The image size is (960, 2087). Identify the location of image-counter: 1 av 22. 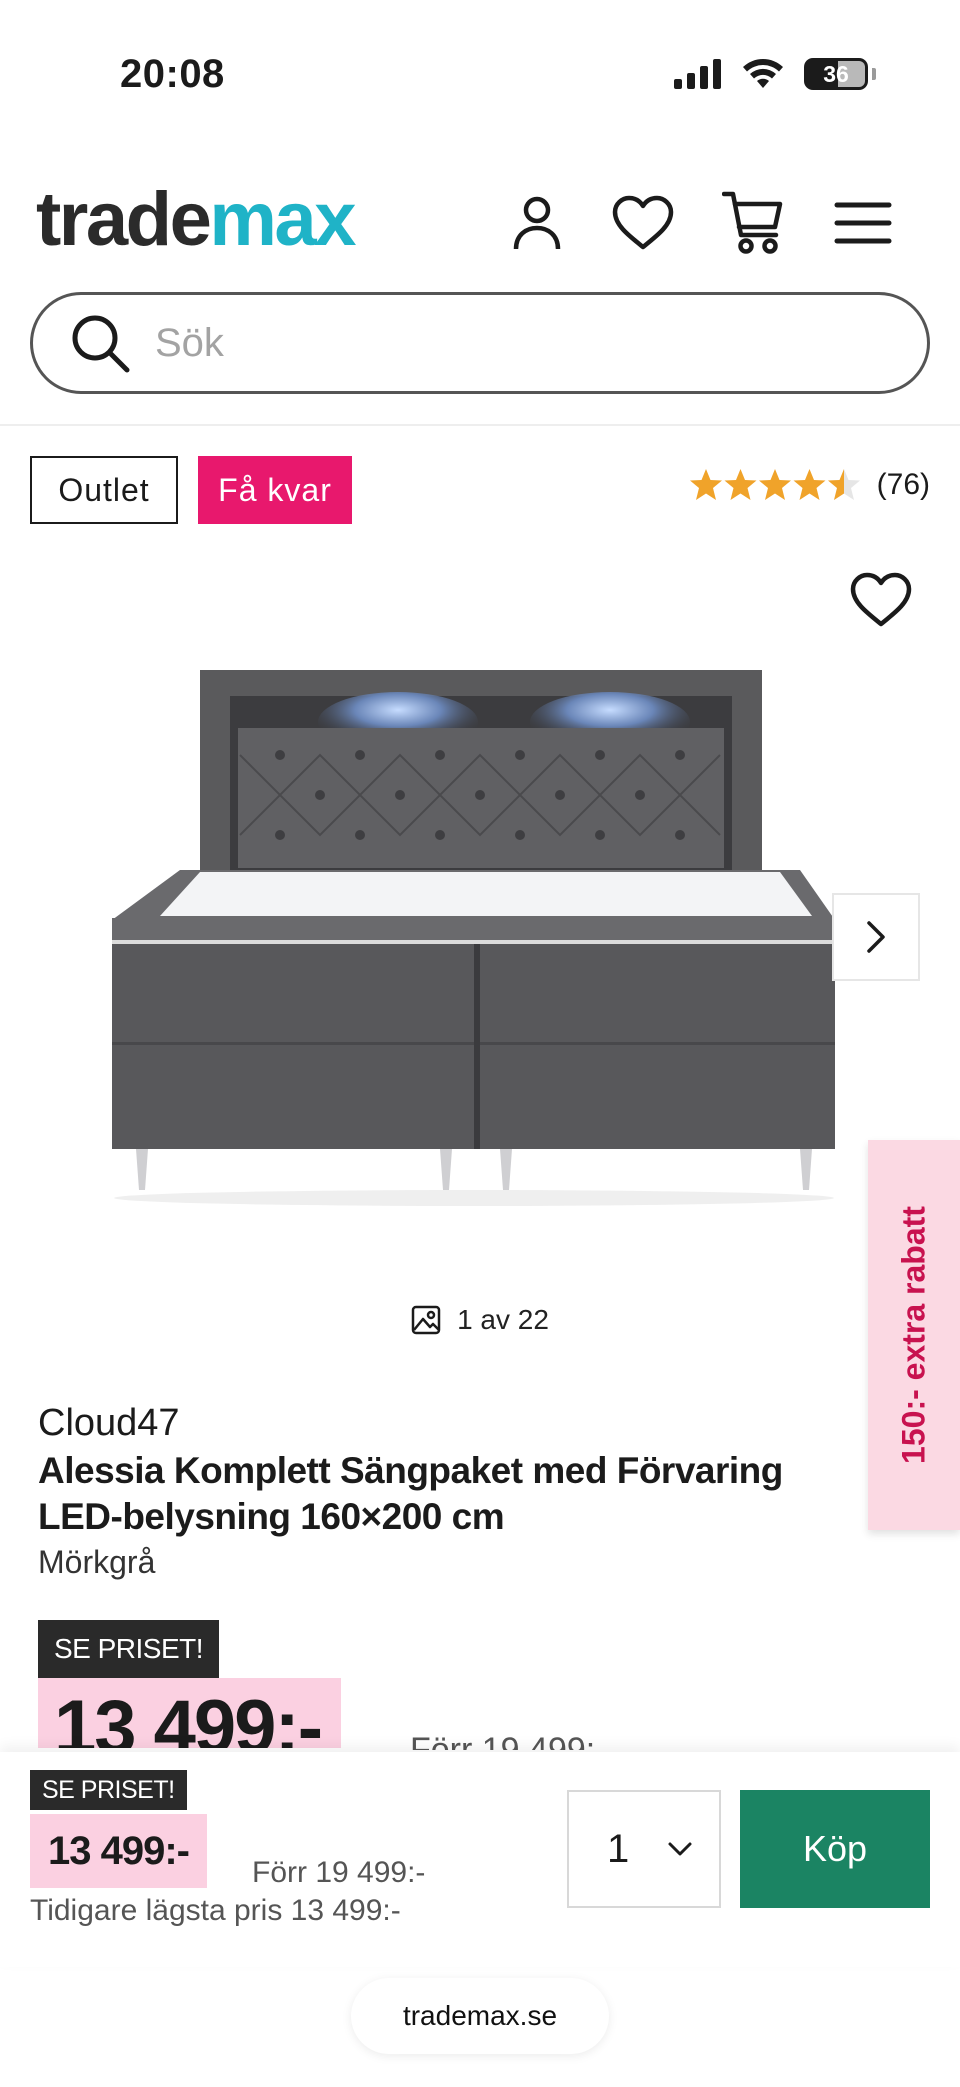
(480, 1320).